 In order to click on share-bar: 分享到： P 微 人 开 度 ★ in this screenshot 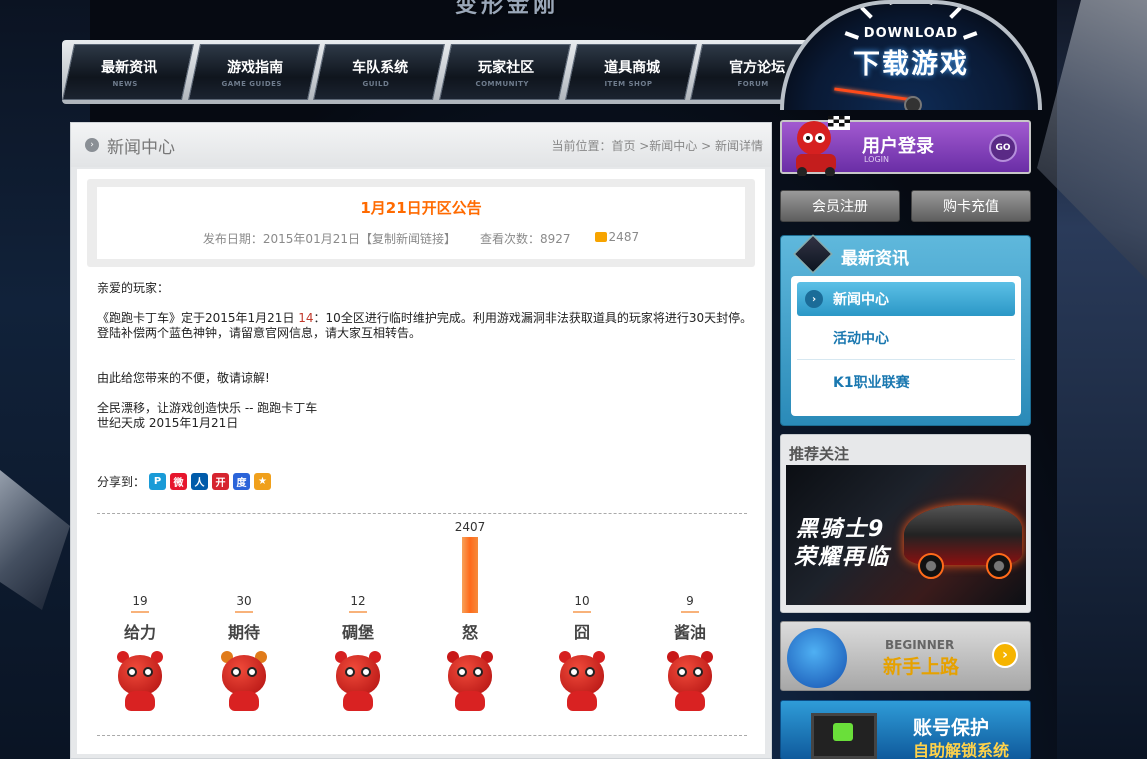, I will do `click(184, 481)`.